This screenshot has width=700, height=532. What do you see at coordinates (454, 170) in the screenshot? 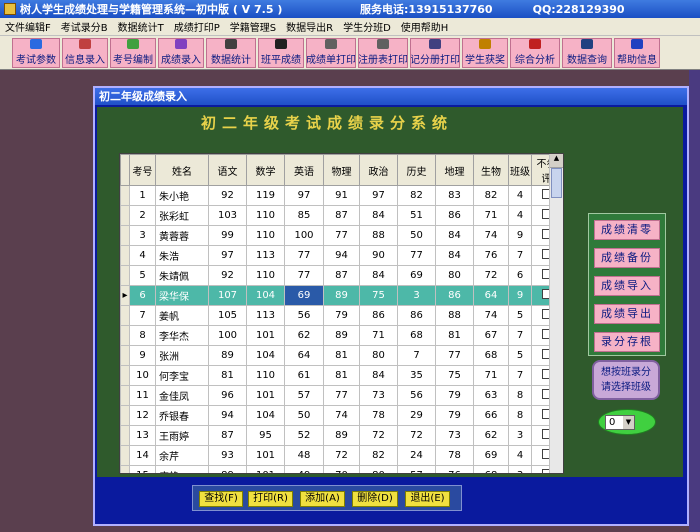
I see `column-header: 地理` at bounding box center [454, 170].